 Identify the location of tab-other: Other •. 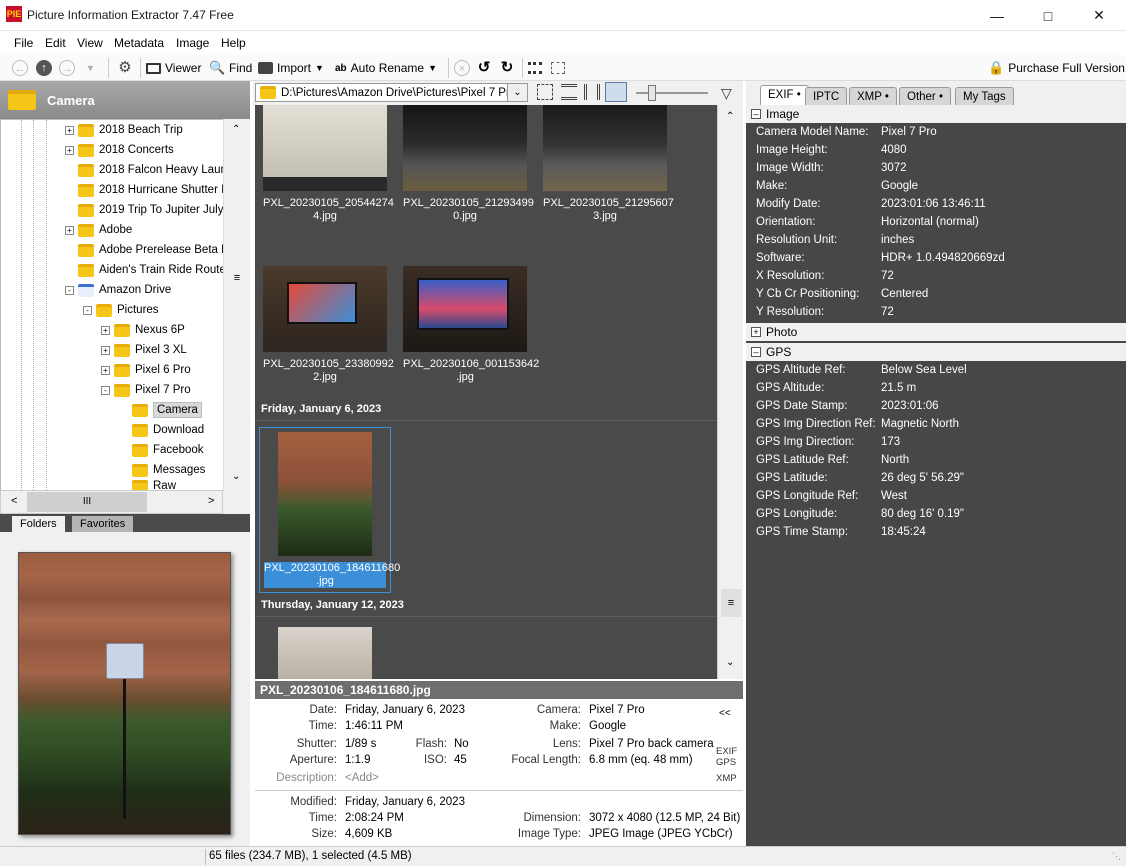
(925, 96).